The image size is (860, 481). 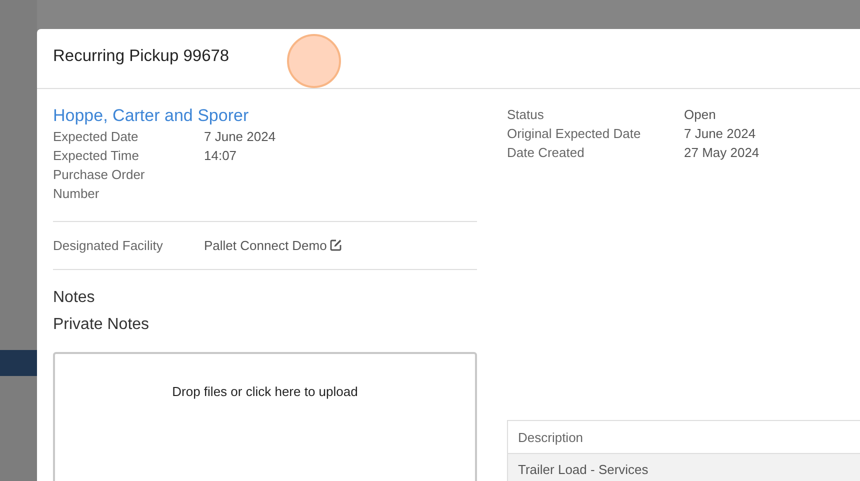 What do you see at coordinates (95, 136) in the screenshot?
I see `field-label: Expected Date` at bounding box center [95, 136].